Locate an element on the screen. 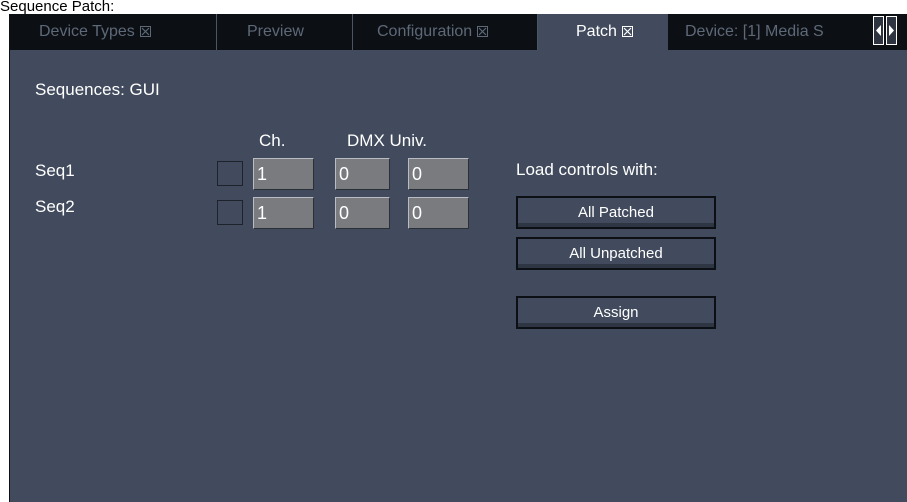 The image size is (907, 502). tab-label: Configuration is located at coordinates (425, 31).